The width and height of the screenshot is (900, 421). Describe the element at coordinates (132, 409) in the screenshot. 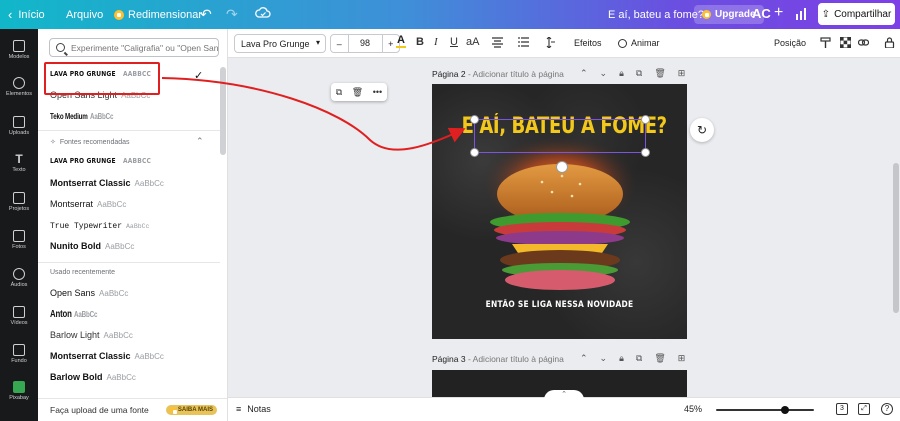

I see `upload-font-button: Faça upload de uma fonte SAIBA MAIS` at that location.